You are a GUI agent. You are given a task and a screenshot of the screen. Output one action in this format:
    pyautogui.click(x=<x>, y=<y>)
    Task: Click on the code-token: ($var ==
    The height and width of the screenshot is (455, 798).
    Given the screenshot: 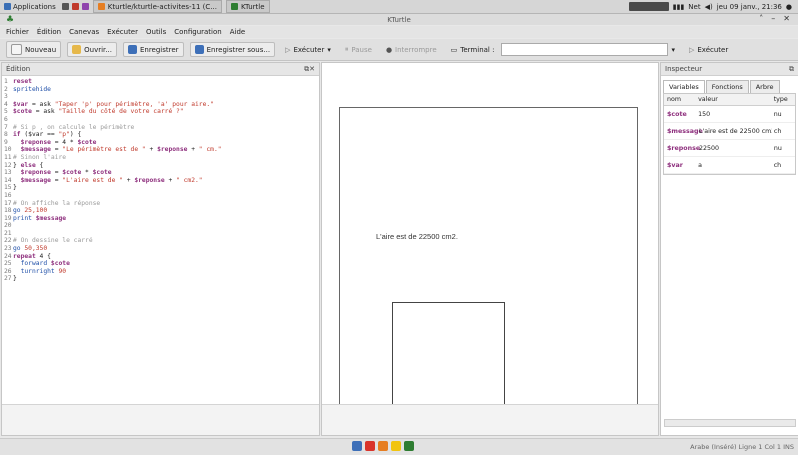 What is the action you would take?
    pyautogui.click(x=39, y=135)
    